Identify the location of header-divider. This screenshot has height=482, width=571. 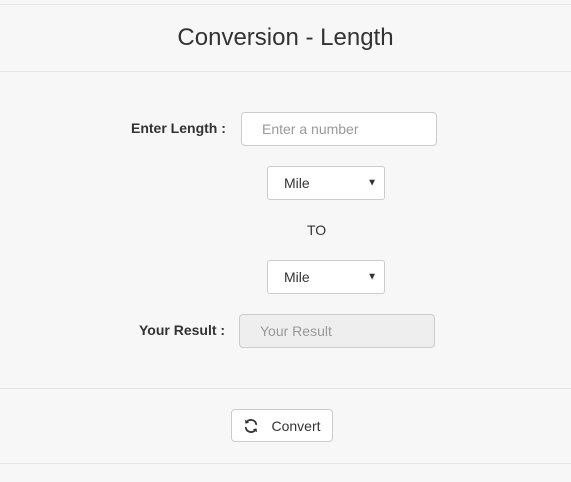
(285, 71).